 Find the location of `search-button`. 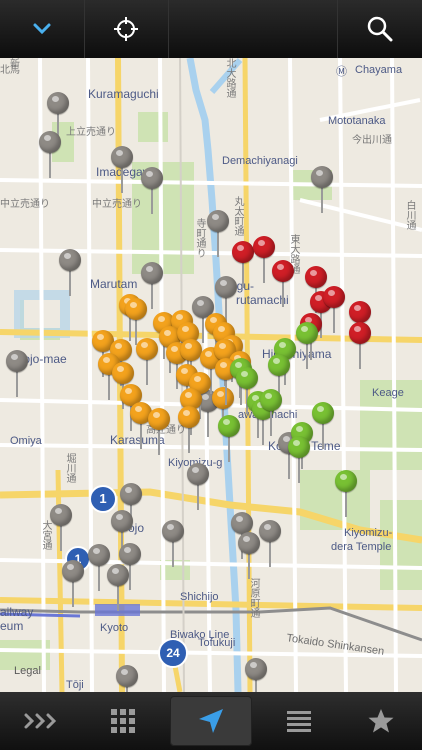

search-button is located at coordinates (380, 29).